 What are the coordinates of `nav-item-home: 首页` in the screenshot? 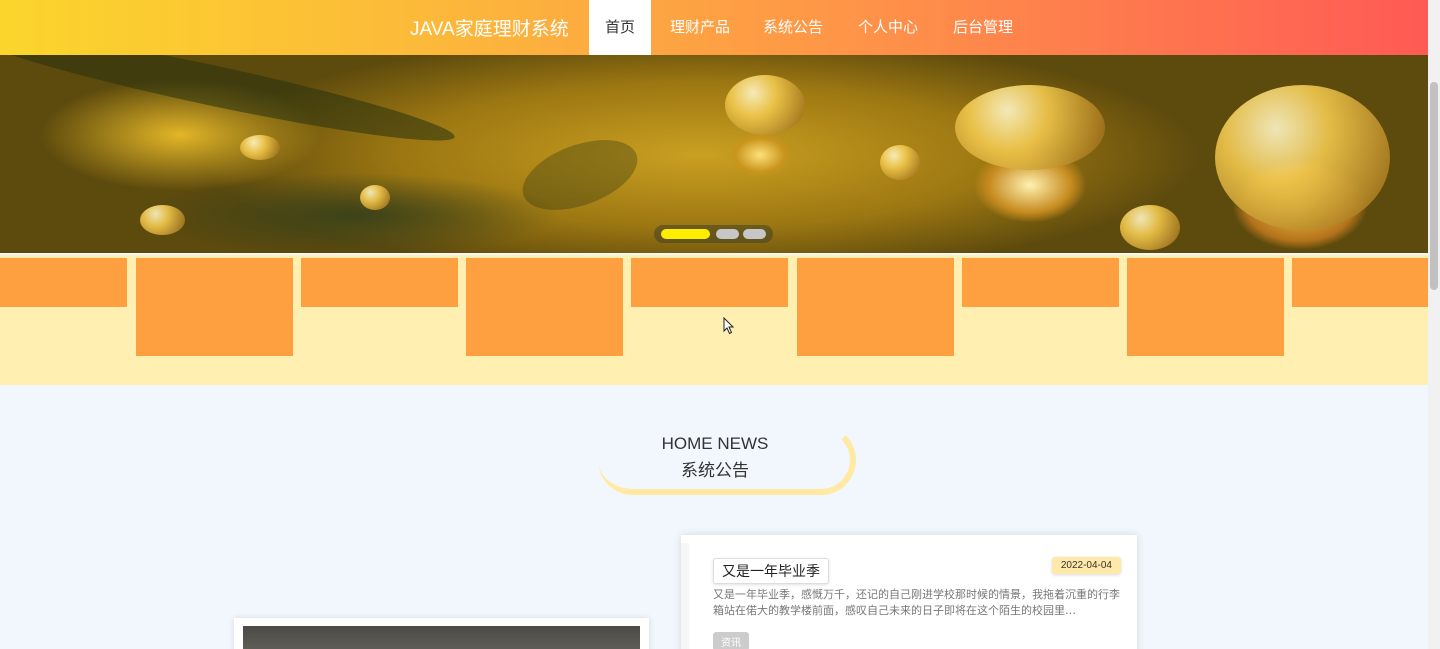 It's located at (620, 27).